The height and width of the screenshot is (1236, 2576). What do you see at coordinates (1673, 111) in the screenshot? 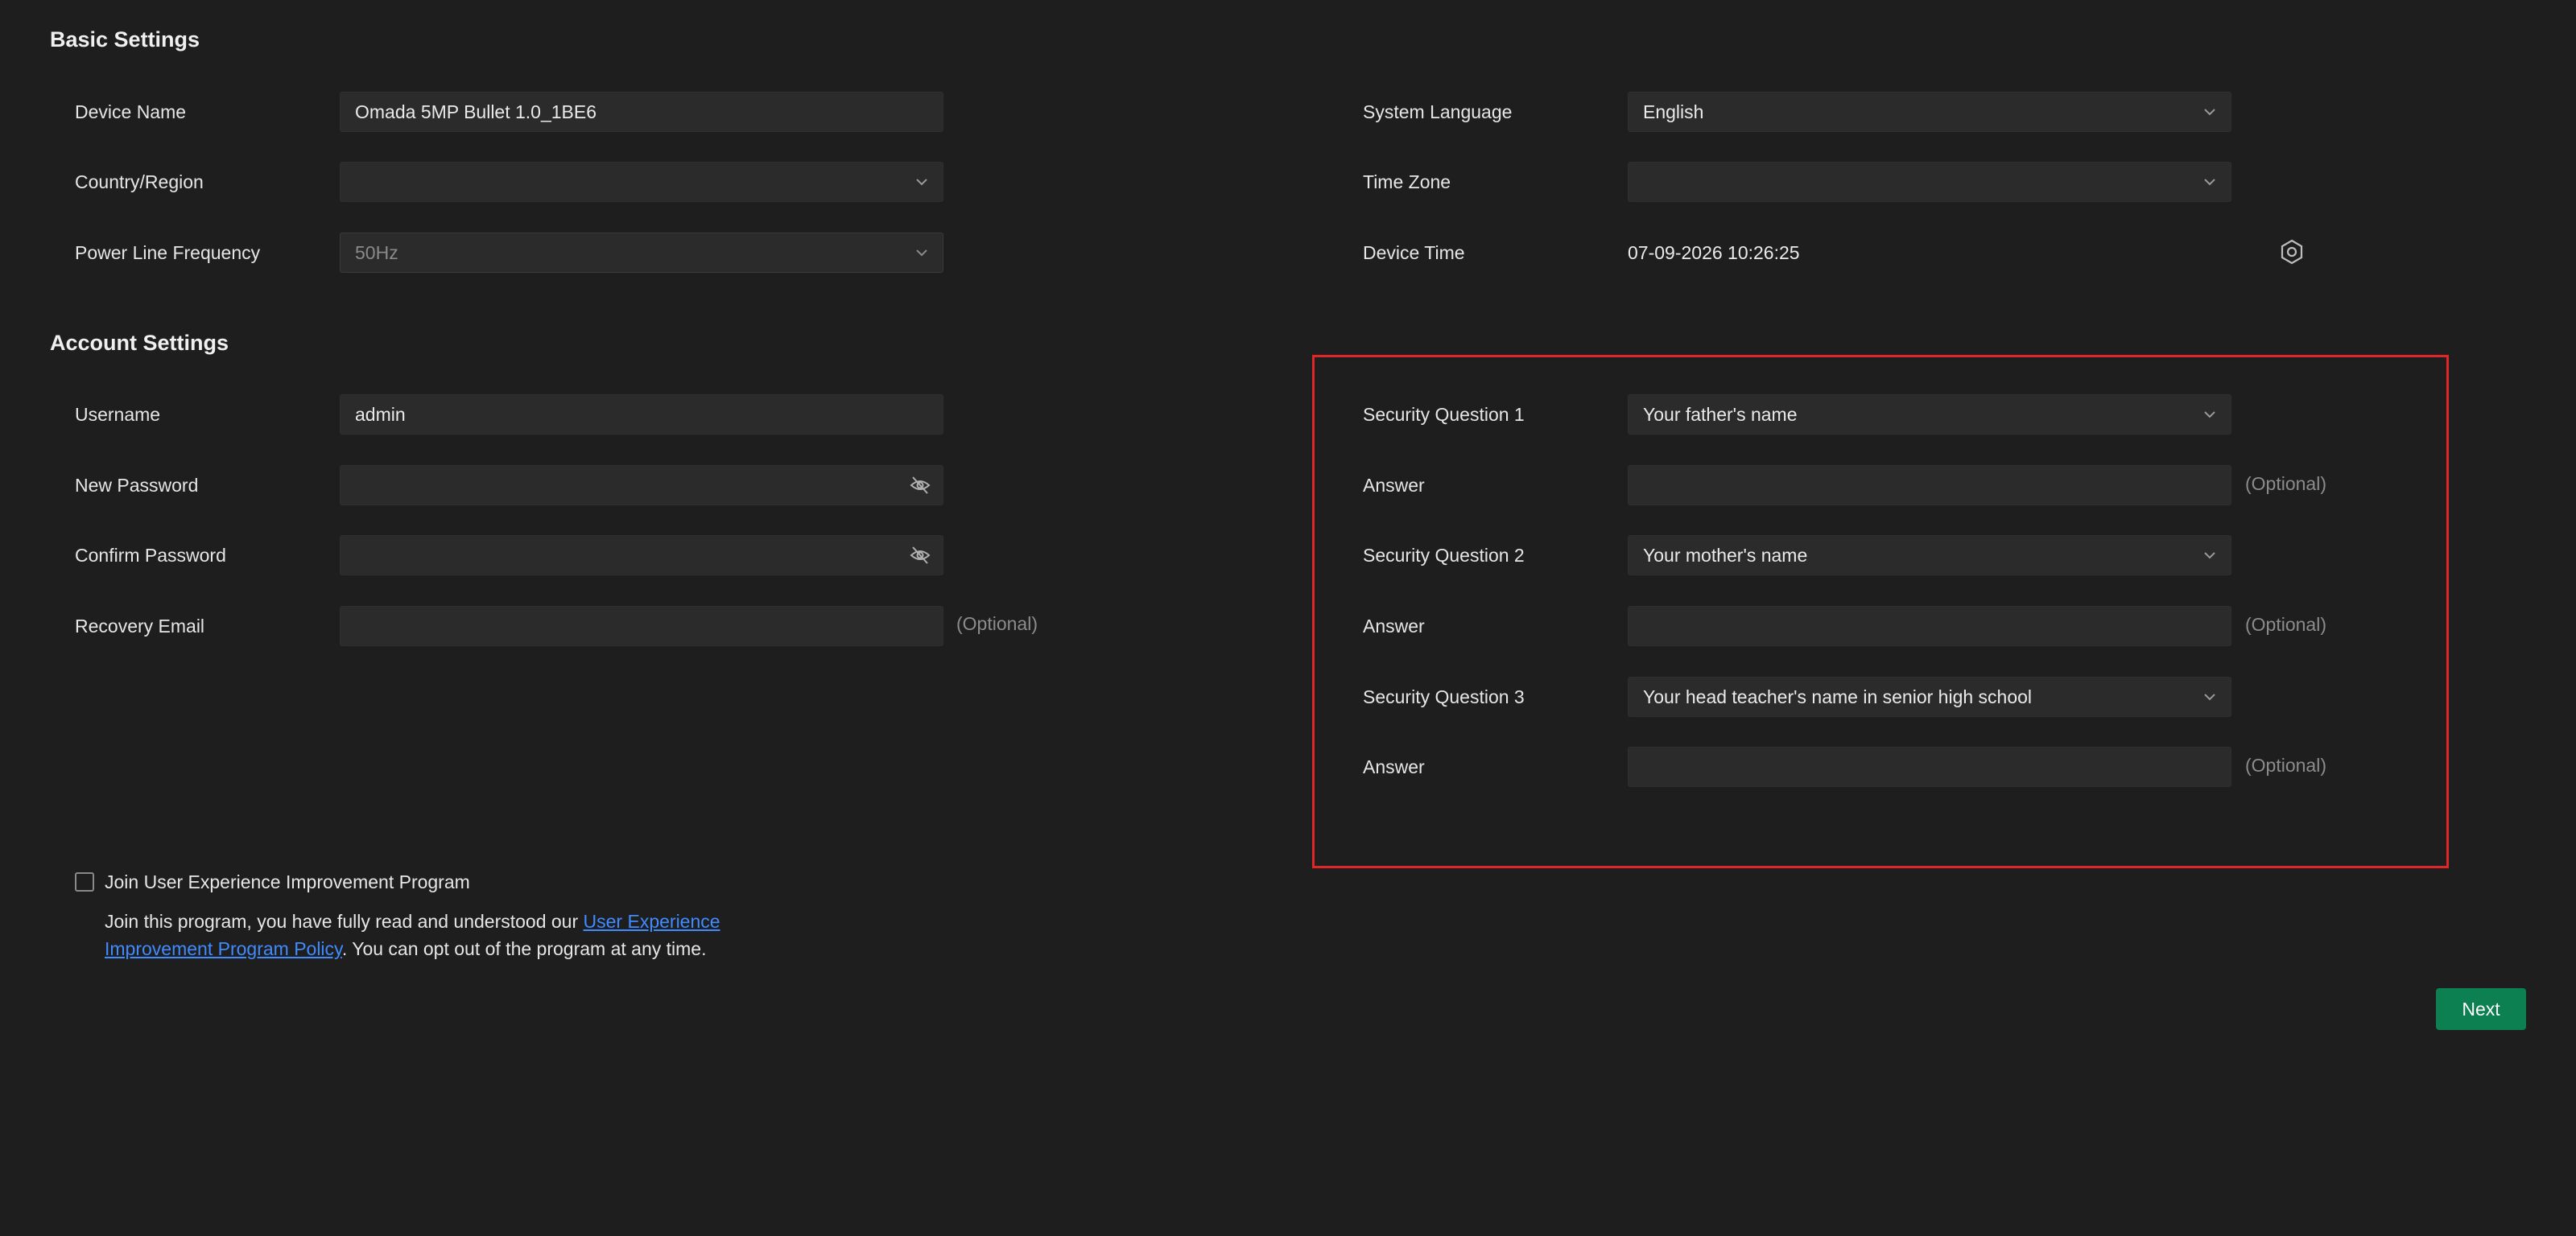
I see `system-language-value: English` at bounding box center [1673, 111].